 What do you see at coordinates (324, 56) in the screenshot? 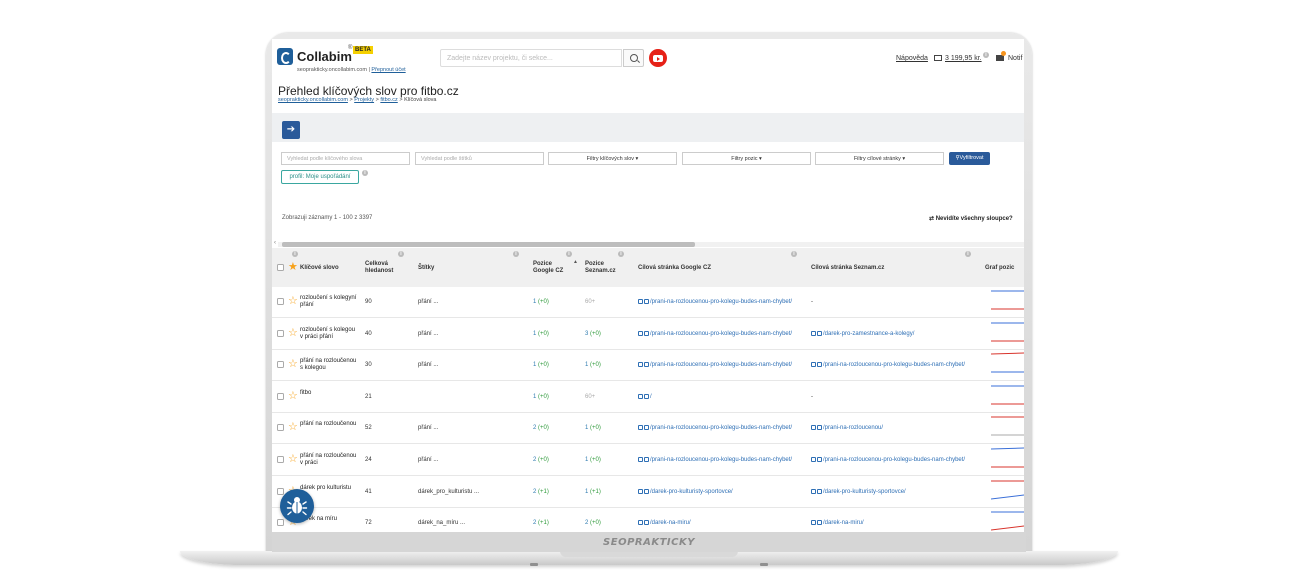
I see `logo-text: Collabim` at bounding box center [324, 56].